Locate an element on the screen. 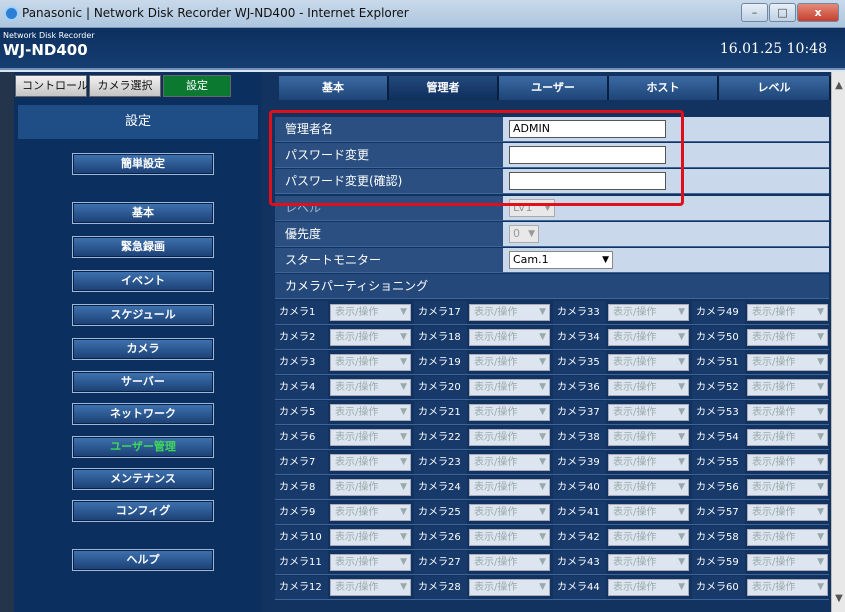 The height and width of the screenshot is (612, 845). camera-cell: カメラ56 表示/操作 ▼ is located at coordinates (761, 487).